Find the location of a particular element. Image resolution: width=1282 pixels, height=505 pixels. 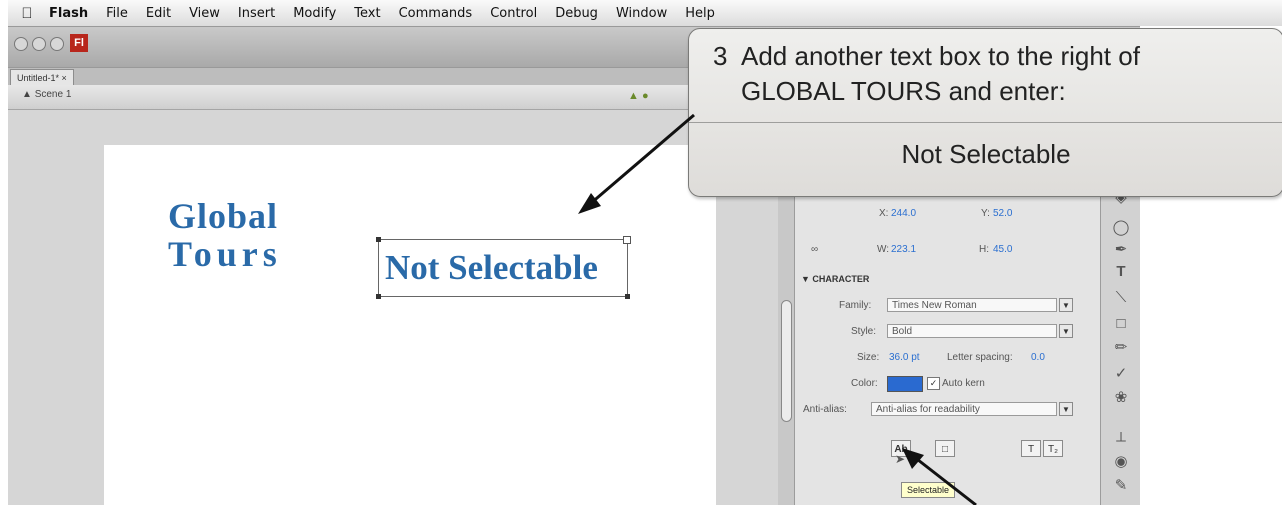

selectable-arrow-line is located at coordinates (944, 479).